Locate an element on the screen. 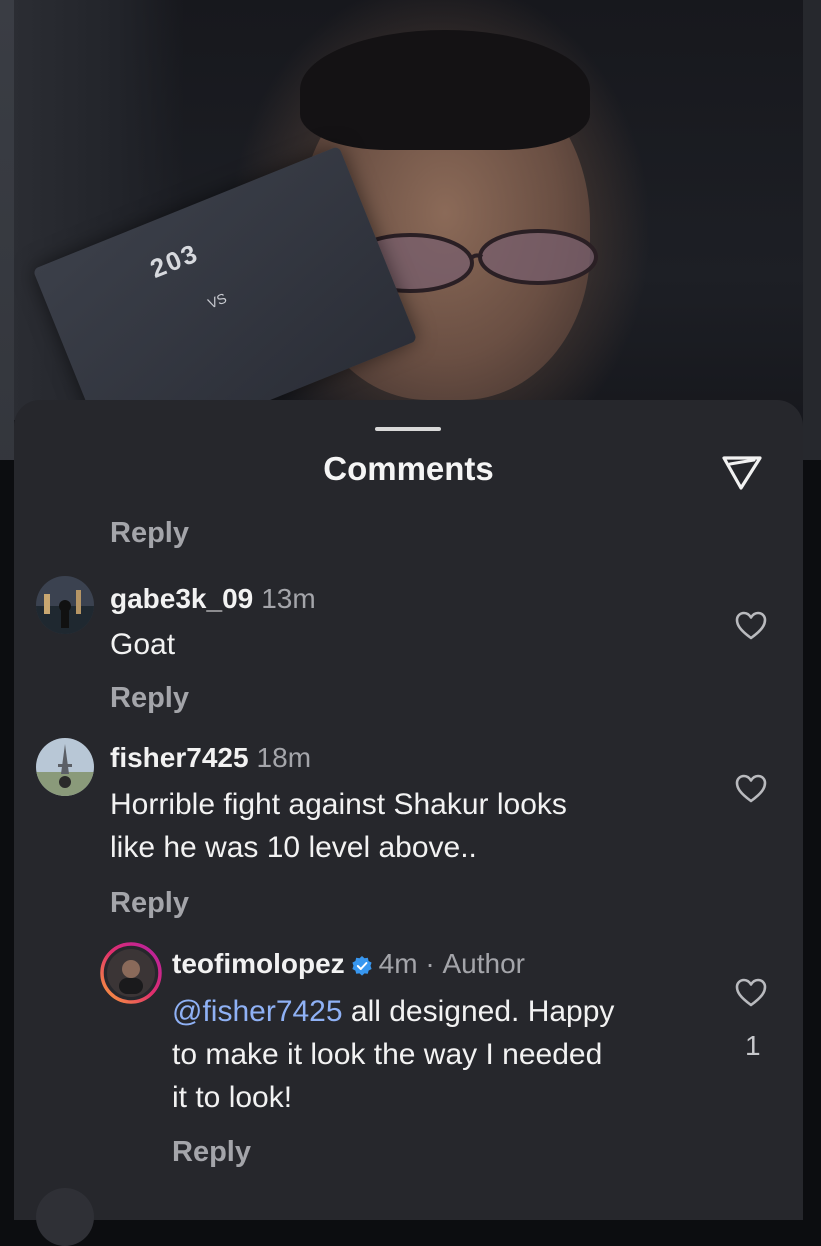 The width and height of the screenshot is (821, 1246). comment-line: Horrible fight against Shakur looks is located at coordinates (338, 804).